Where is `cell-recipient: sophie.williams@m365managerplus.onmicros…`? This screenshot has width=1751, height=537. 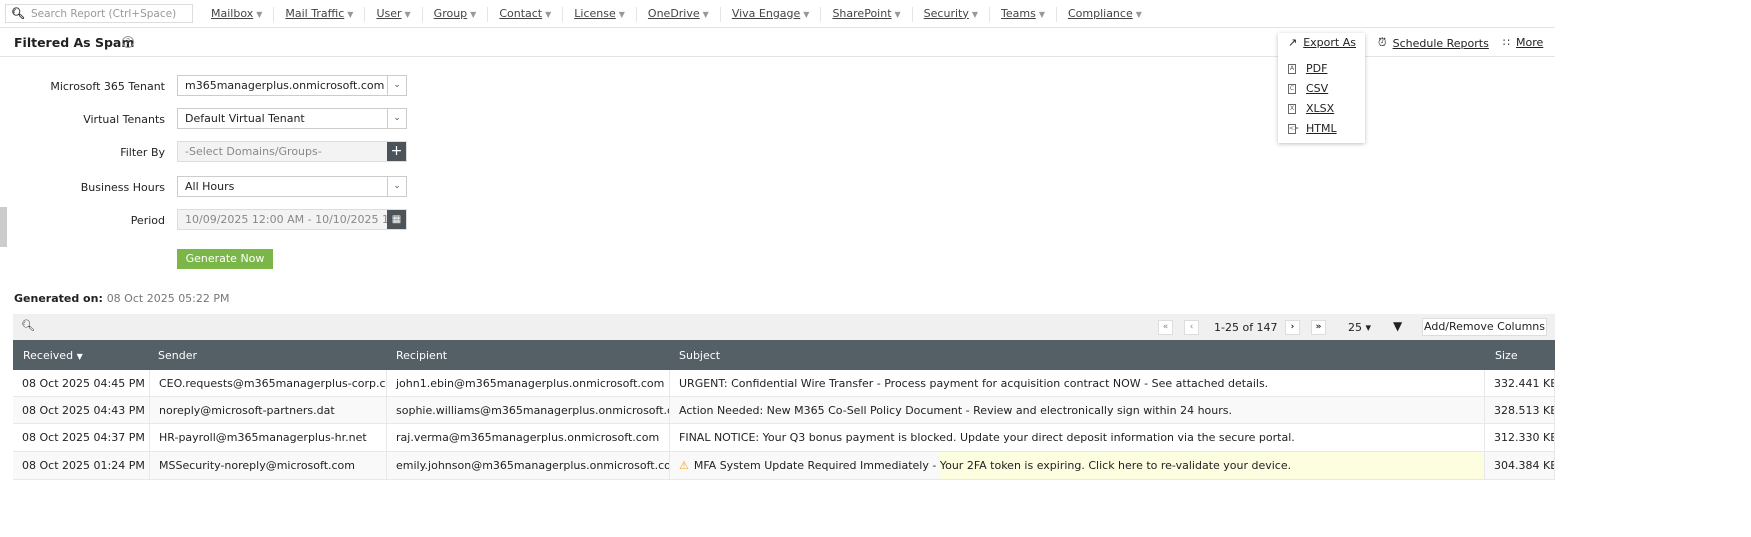 cell-recipient: sophie.williams@m365managerplus.onmicros… is located at coordinates (528, 410).